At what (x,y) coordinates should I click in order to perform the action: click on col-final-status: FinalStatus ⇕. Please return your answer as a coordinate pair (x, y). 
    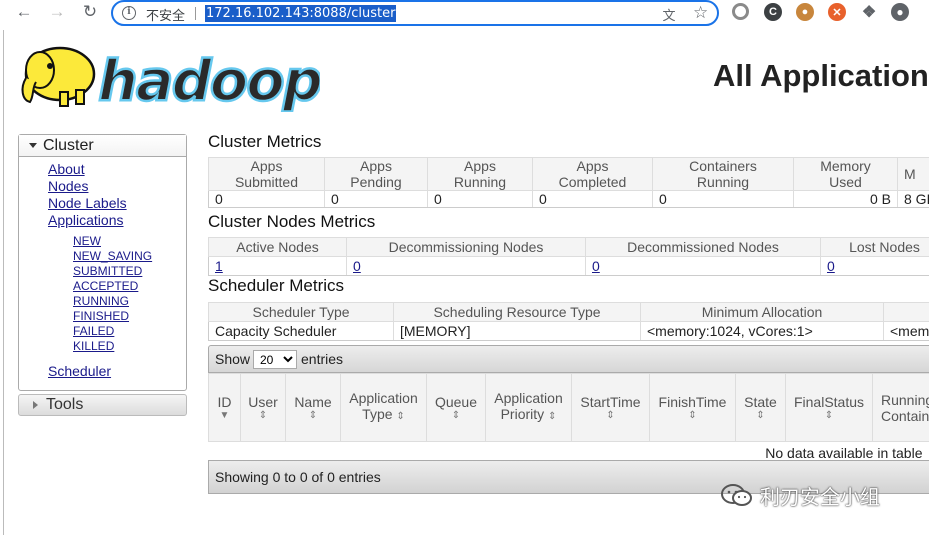
    Looking at the image, I should click on (829, 407).